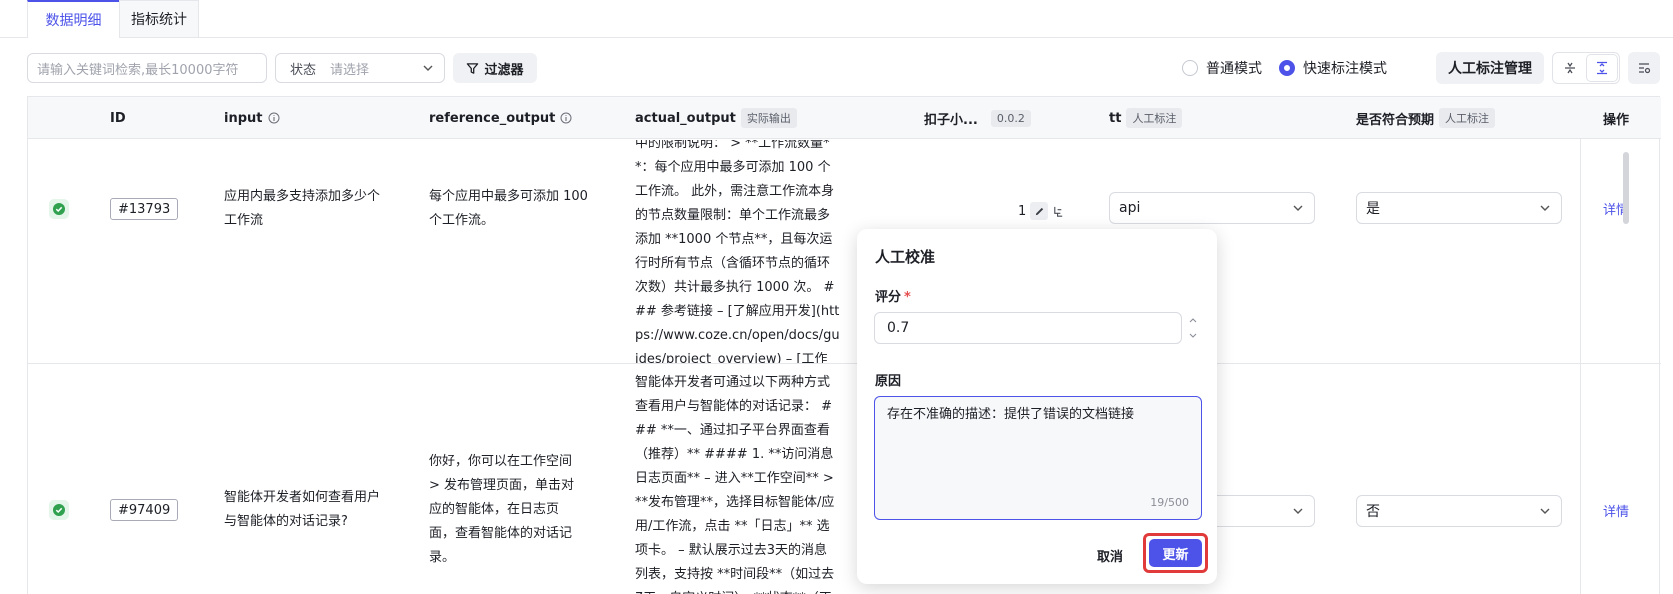 The image size is (1673, 594). I want to click on edit-score-button, so click(1039, 211).